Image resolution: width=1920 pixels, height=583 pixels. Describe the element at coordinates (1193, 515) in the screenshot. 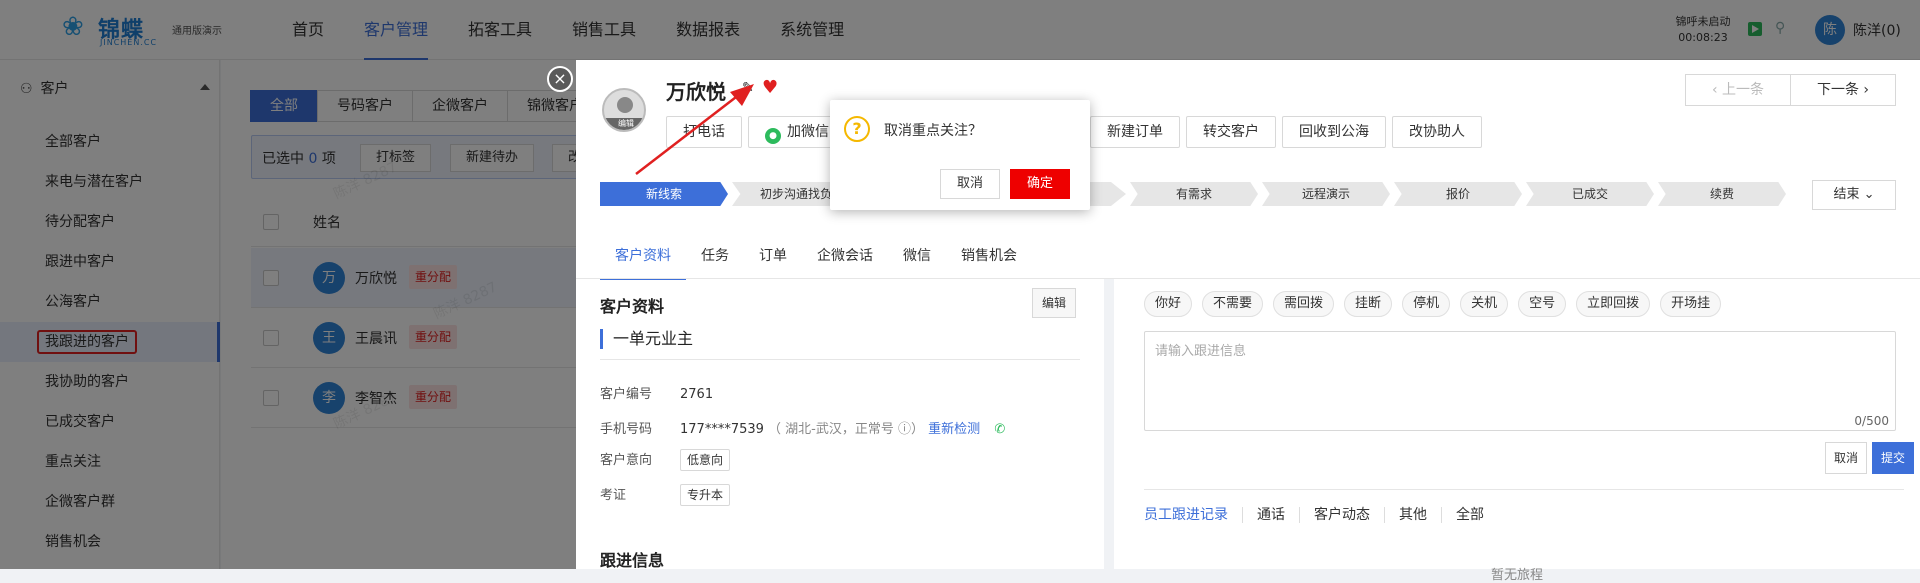

I see `tab-staff-records: 员工跟进记录` at that location.